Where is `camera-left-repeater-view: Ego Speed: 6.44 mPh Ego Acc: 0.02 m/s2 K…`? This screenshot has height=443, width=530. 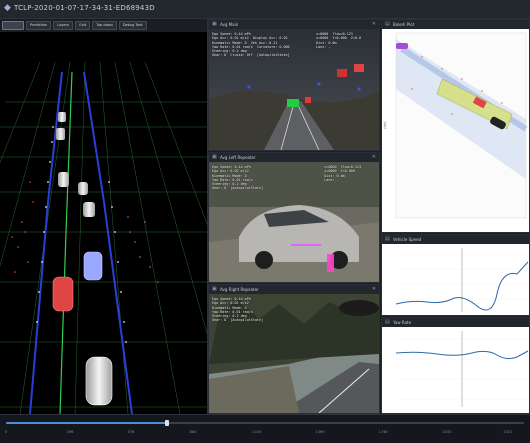
camera-left-repeater-view: Ego Speed: 6.44 mPh Ego Acc: 0.02 m/s2 K… is located at coordinates (294, 222).